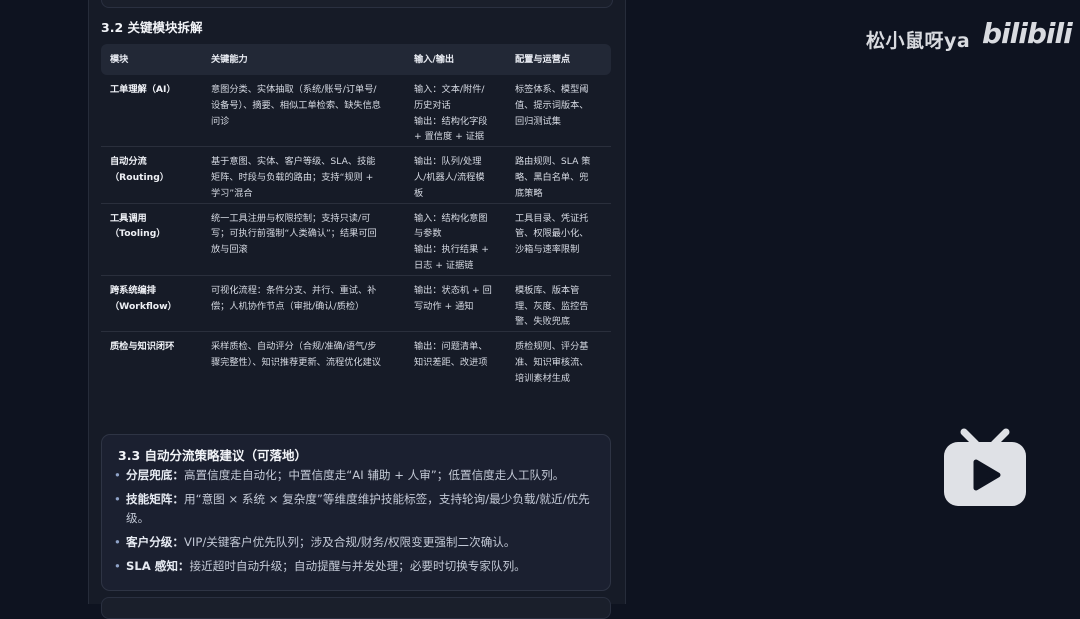 This screenshot has height=619, width=1080. Describe the element at coordinates (374, 475) in the screenshot. I see `strategy-text: 高置信度走自动化；中置信度走“AI 辅助 + 人审”；低置信度走人工队列。` at that location.